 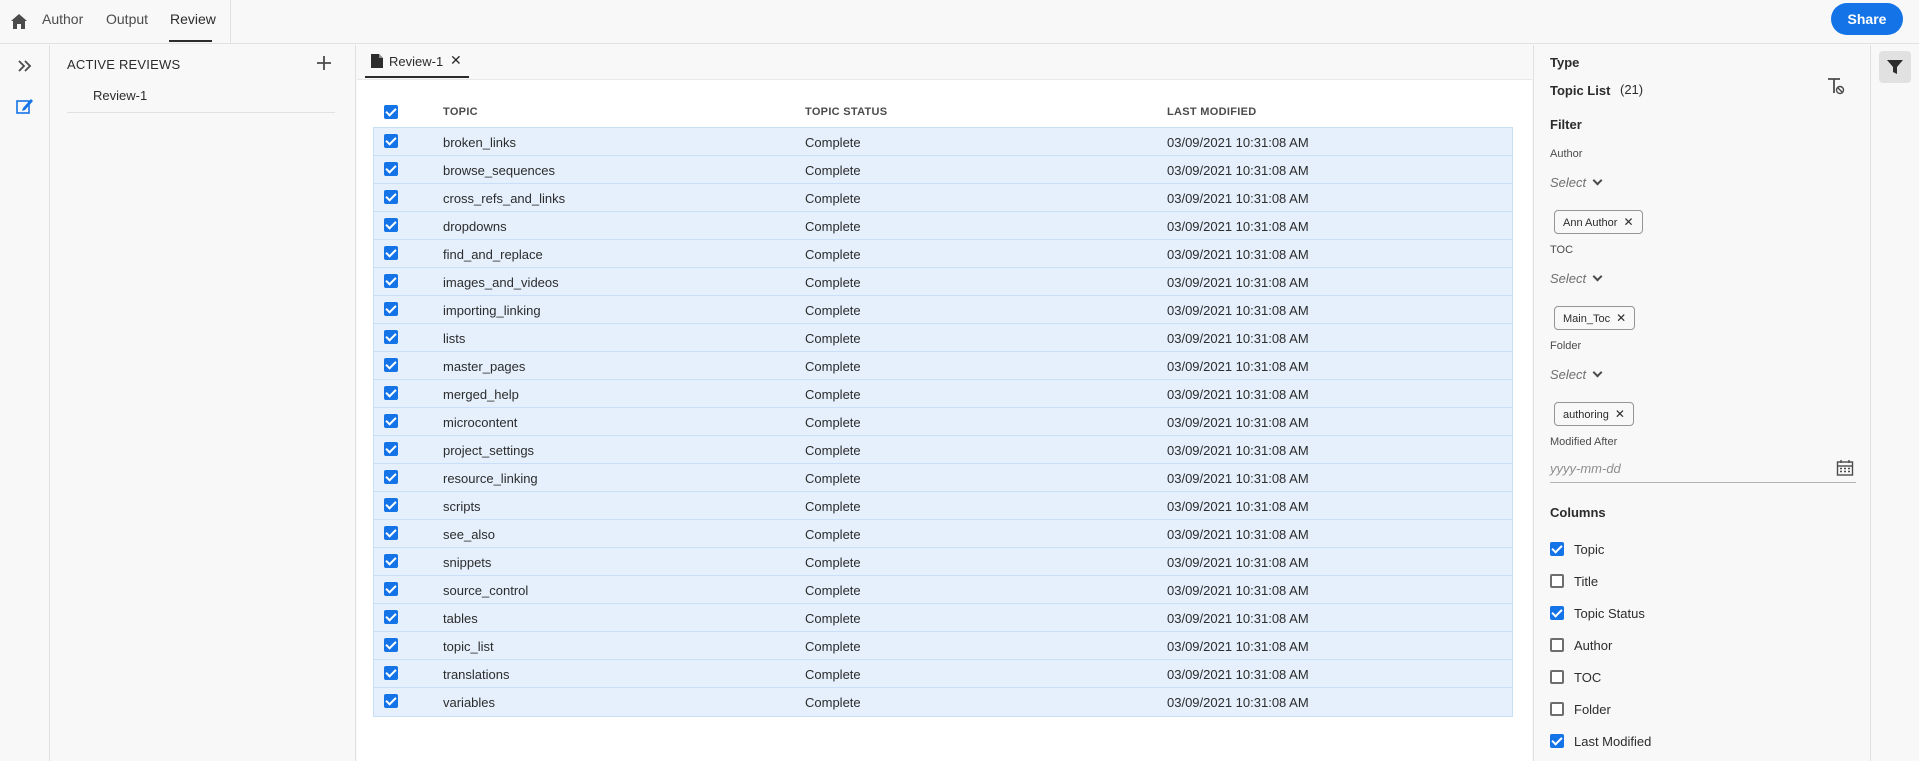 What do you see at coordinates (456, 60) in the screenshot?
I see `close-icon: ✕` at bounding box center [456, 60].